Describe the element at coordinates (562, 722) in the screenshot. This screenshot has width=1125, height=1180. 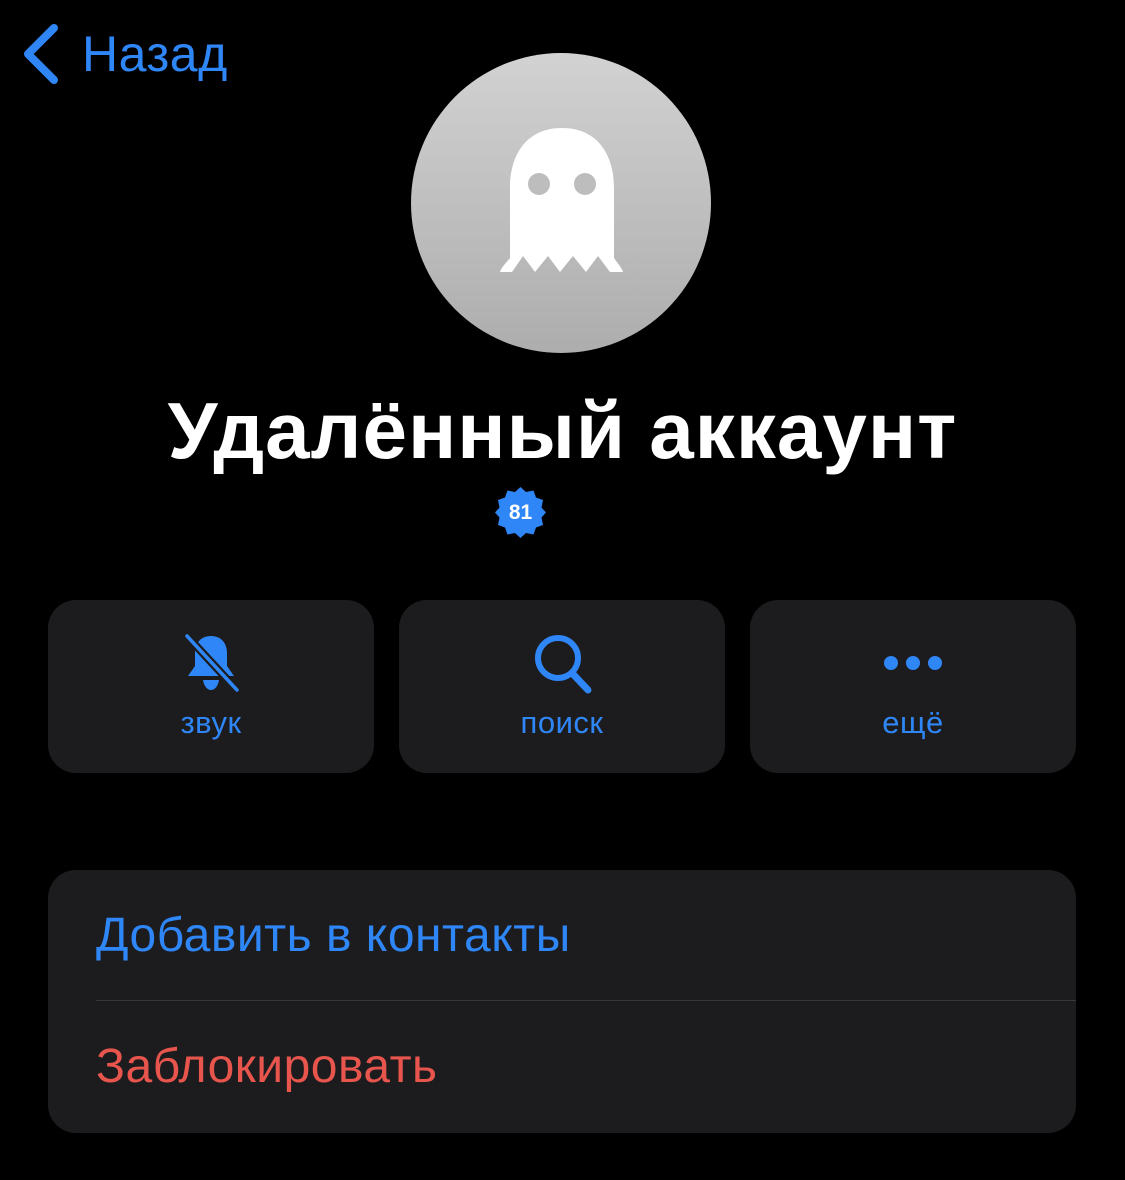
I see `search-label: поиск` at that location.